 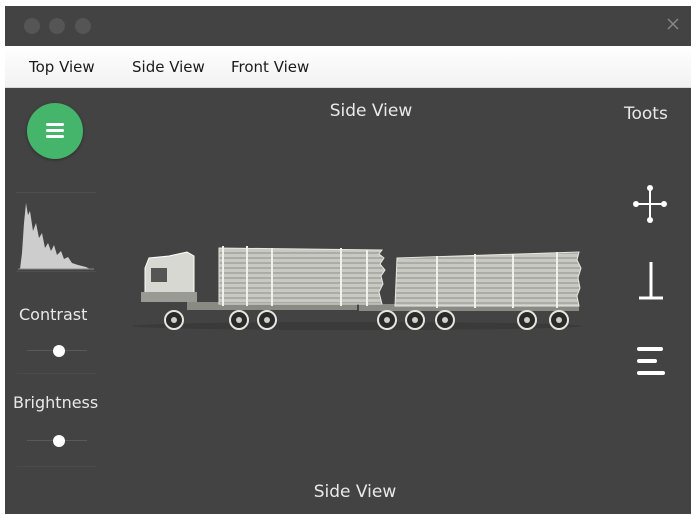 What do you see at coordinates (56, 236) in the screenshot?
I see `histogram-icon` at bounding box center [56, 236].